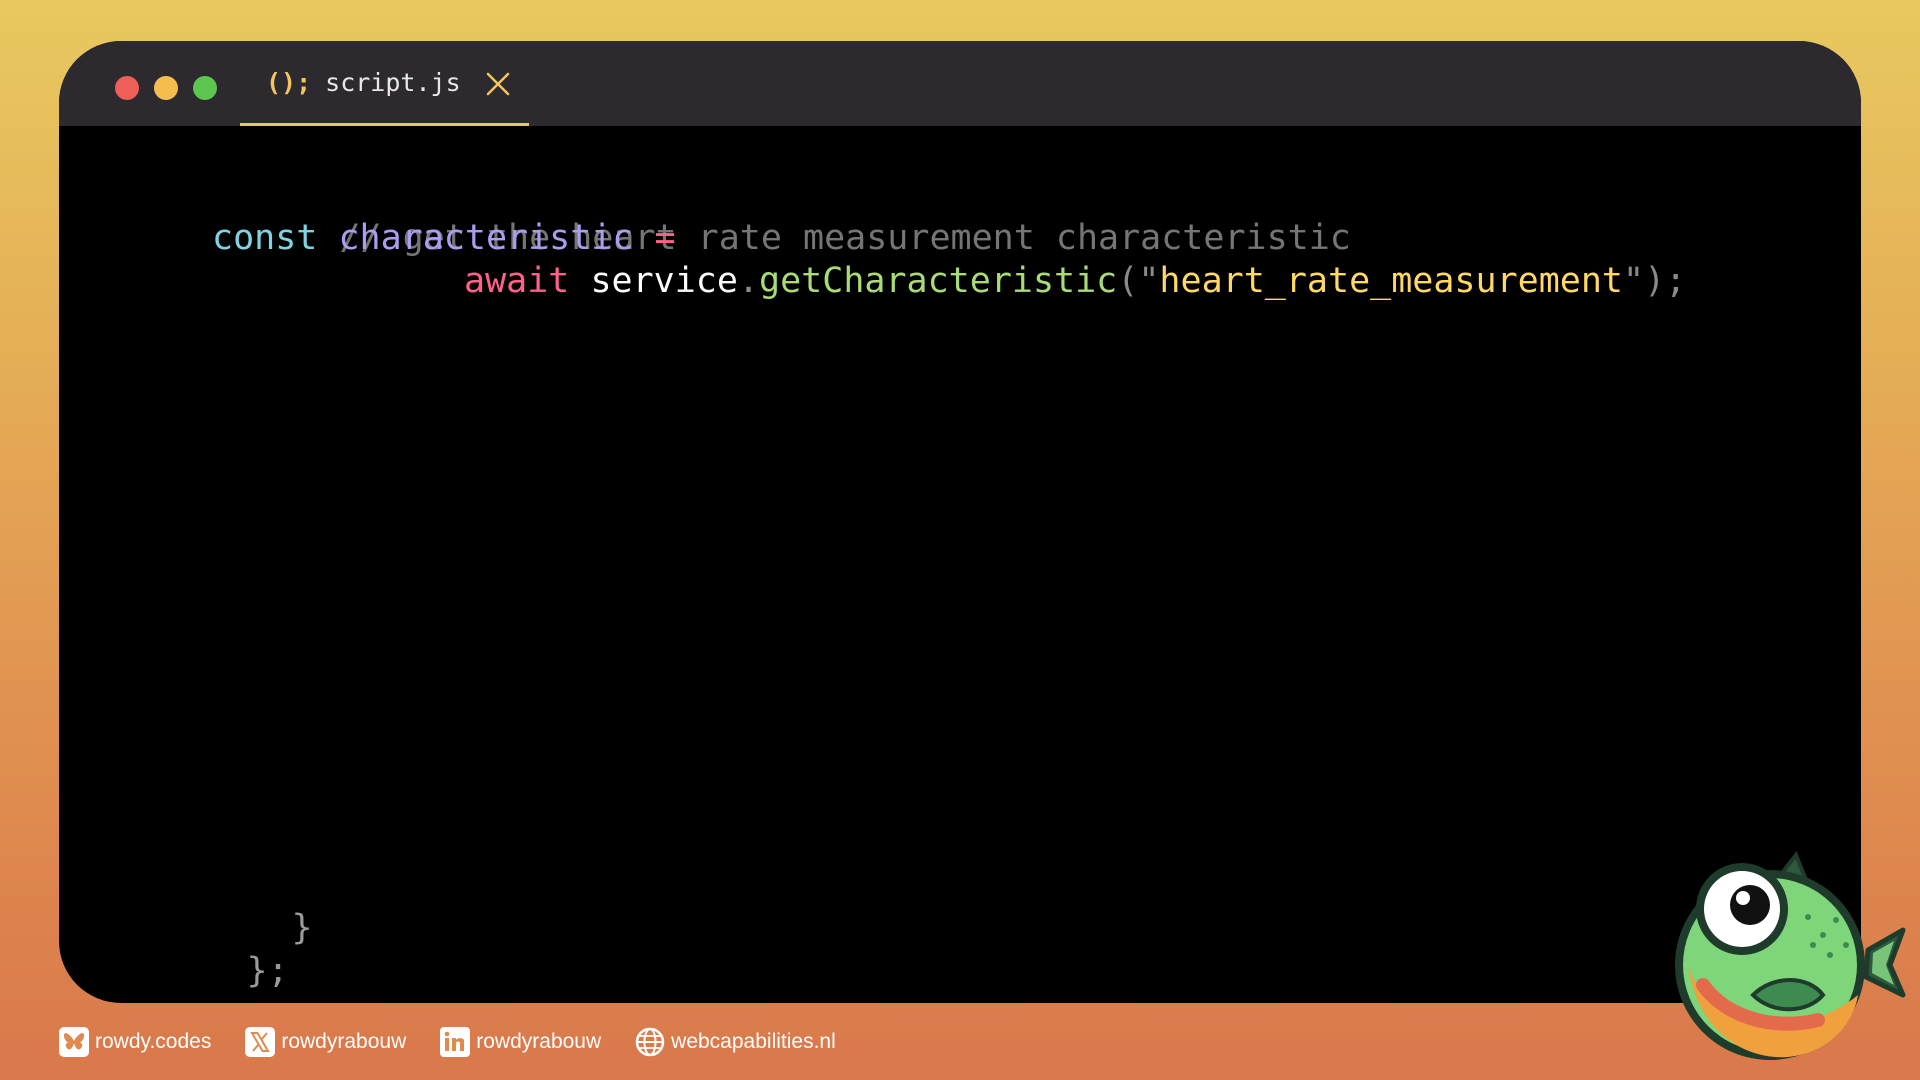 The height and width of the screenshot is (1080, 1920). What do you see at coordinates (260, 1042) in the screenshot?
I see `x-icon` at bounding box center [260, 1042].